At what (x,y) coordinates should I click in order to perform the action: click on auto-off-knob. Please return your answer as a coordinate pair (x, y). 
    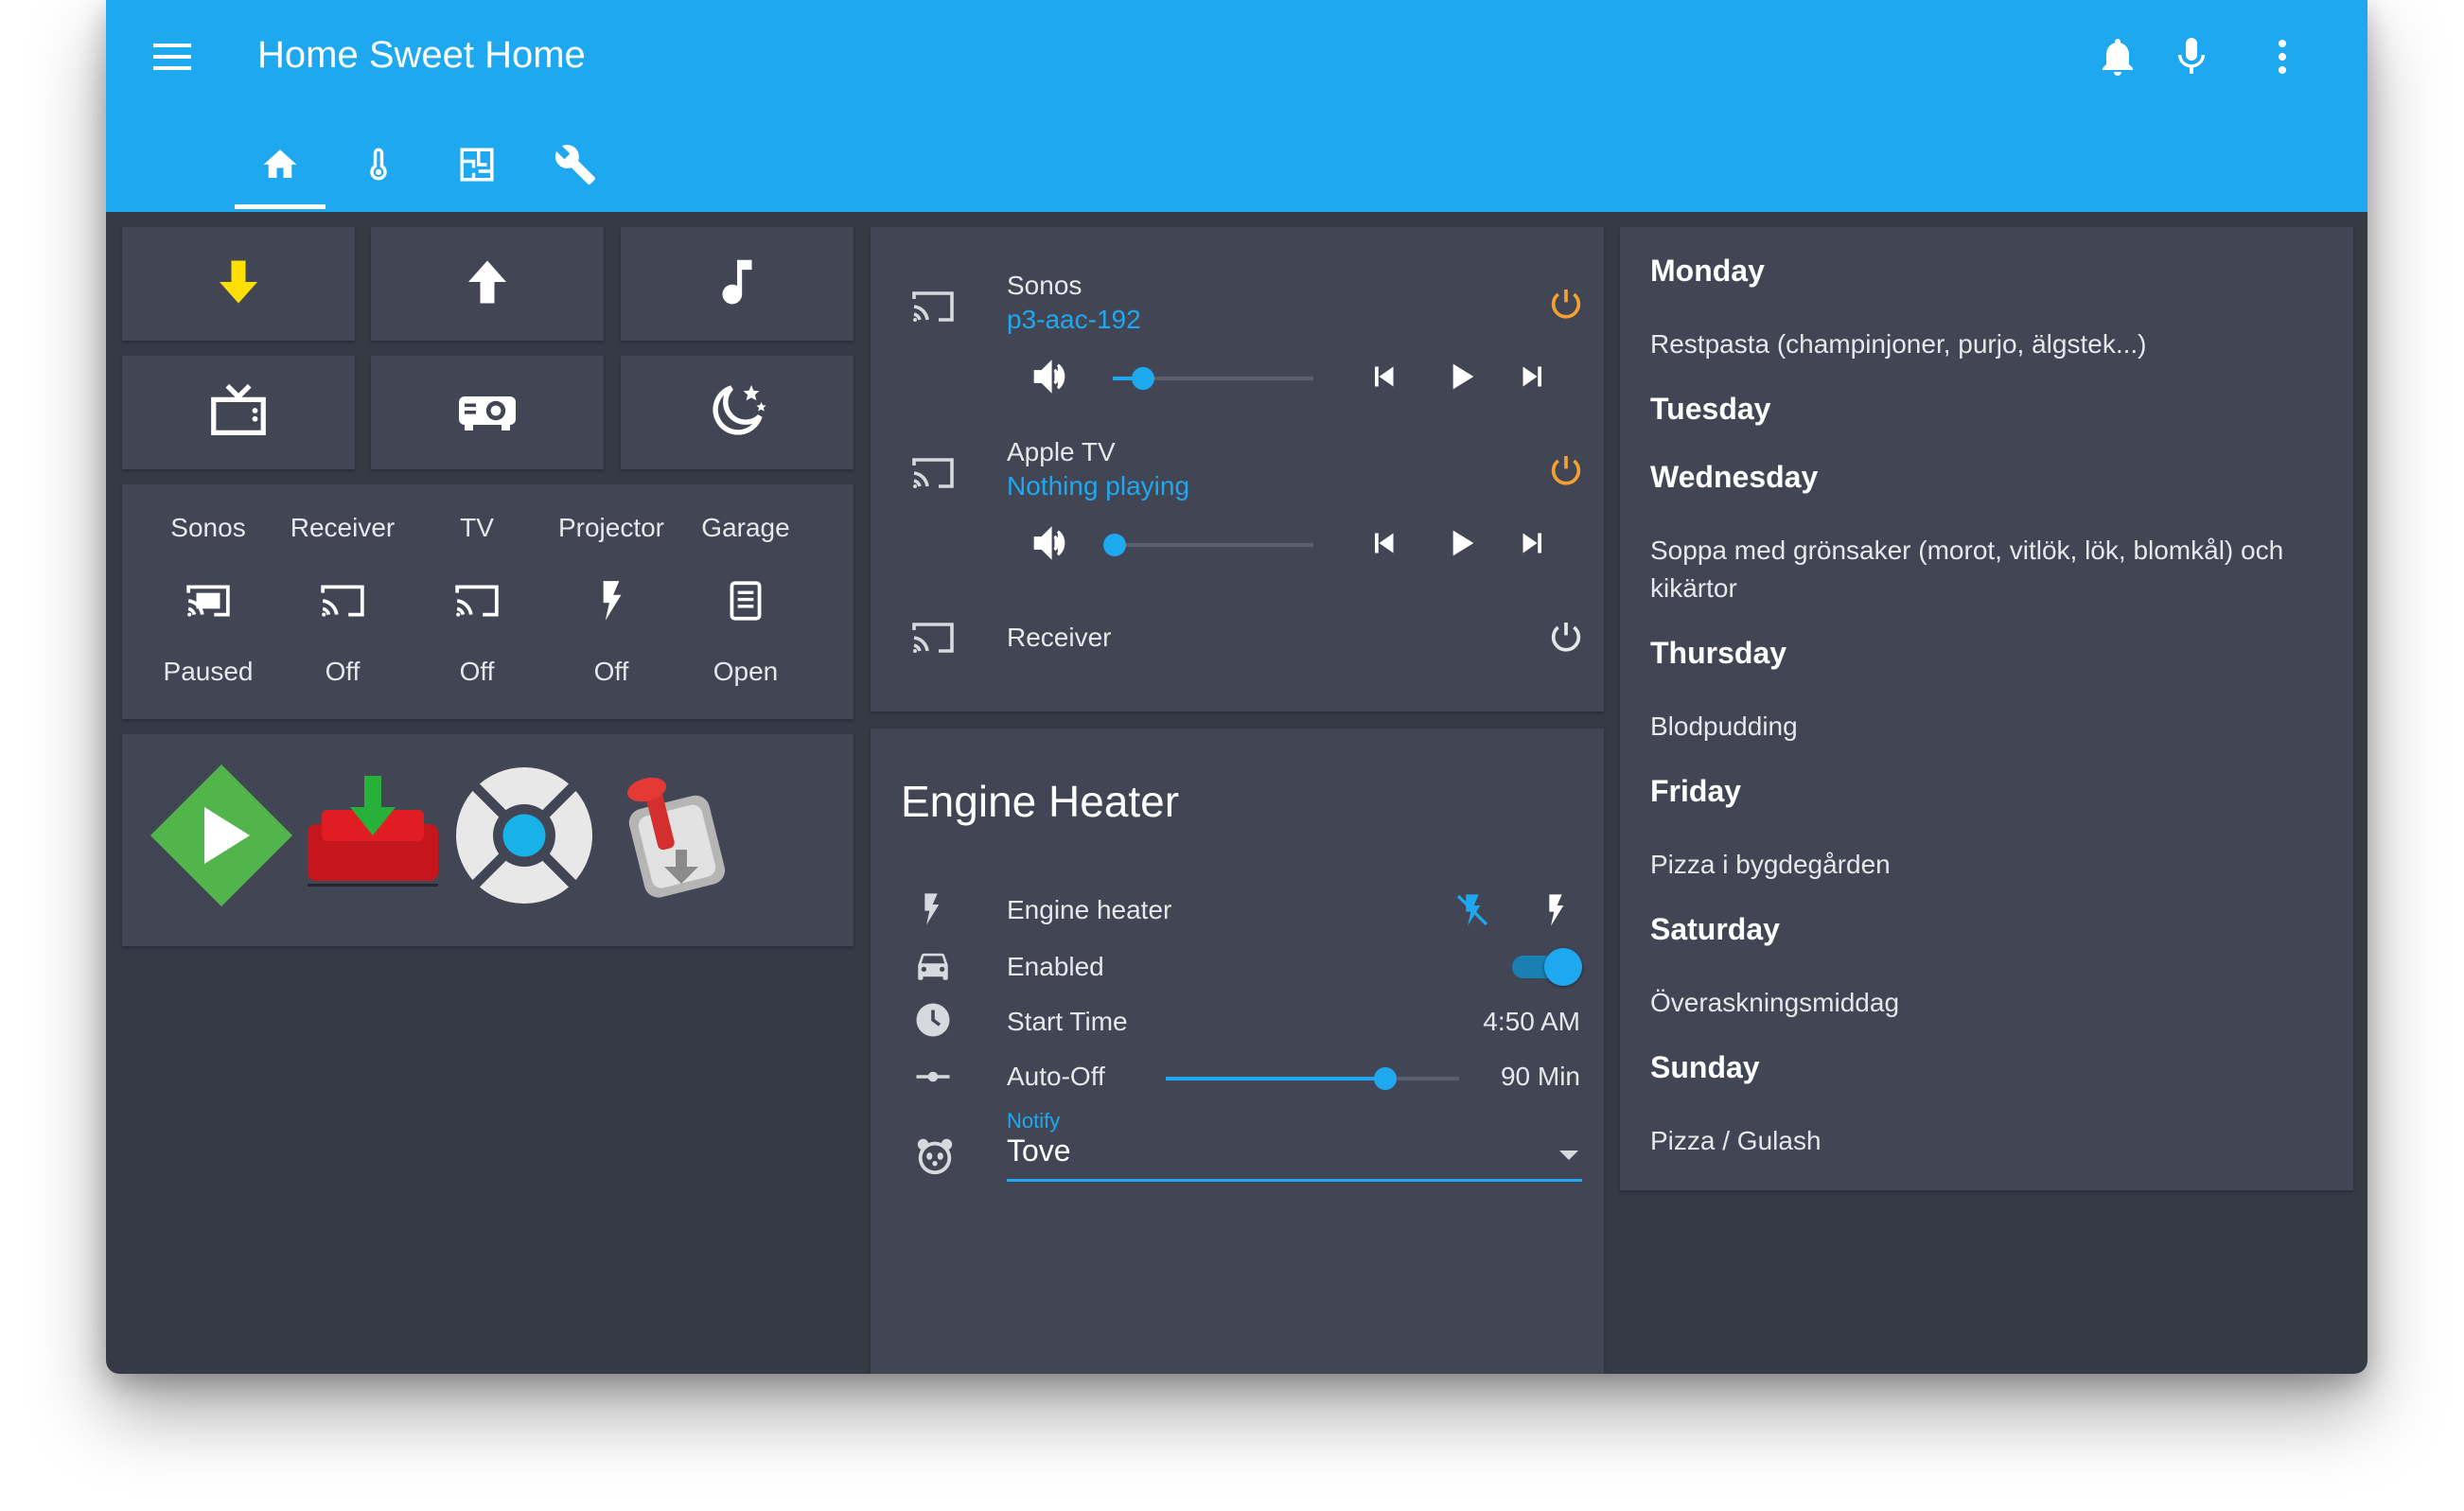
    Looking at the image, I should click on (1386, 1078).